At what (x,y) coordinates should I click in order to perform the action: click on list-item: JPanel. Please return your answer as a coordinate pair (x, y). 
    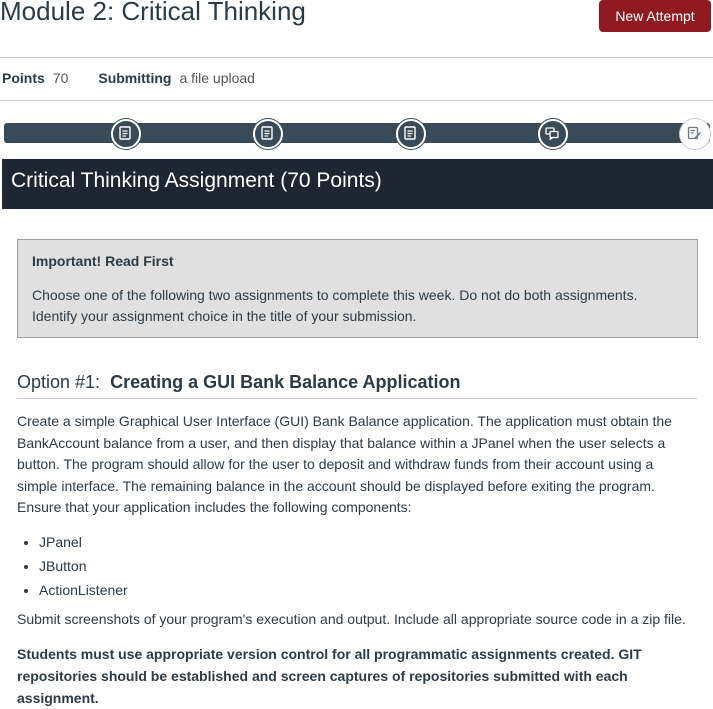
    Looking at the image, I should click on (83, 542).